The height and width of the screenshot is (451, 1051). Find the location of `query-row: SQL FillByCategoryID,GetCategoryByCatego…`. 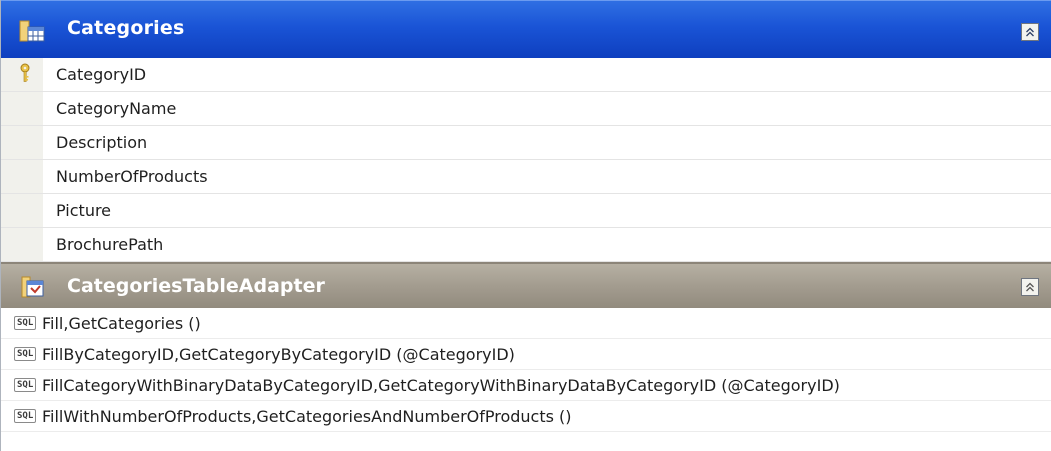

query-row: SQL FillByCategoryID,GetCategoryByCatego… is located at coordinates (526, 354).